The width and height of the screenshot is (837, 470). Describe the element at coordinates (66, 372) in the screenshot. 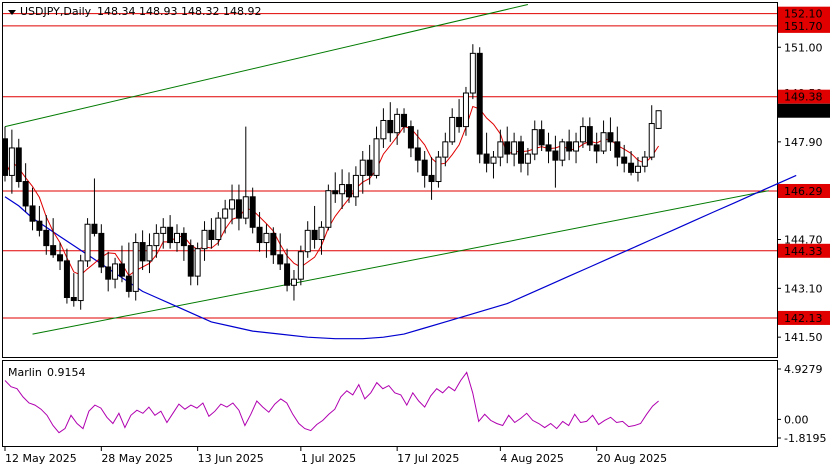

I see `indicator-value: 0.9154` at that location.